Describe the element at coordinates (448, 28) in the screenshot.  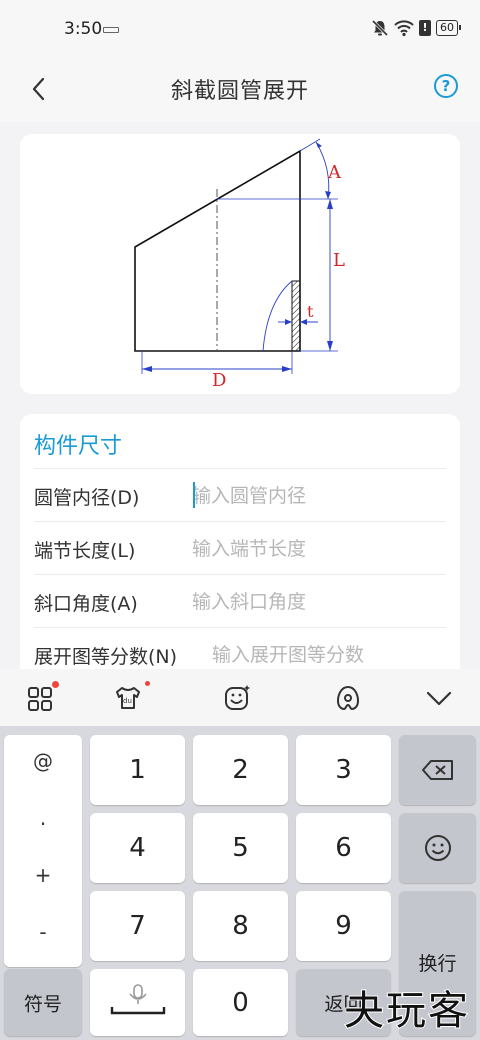
I see `battery-icon: 60` at that location.